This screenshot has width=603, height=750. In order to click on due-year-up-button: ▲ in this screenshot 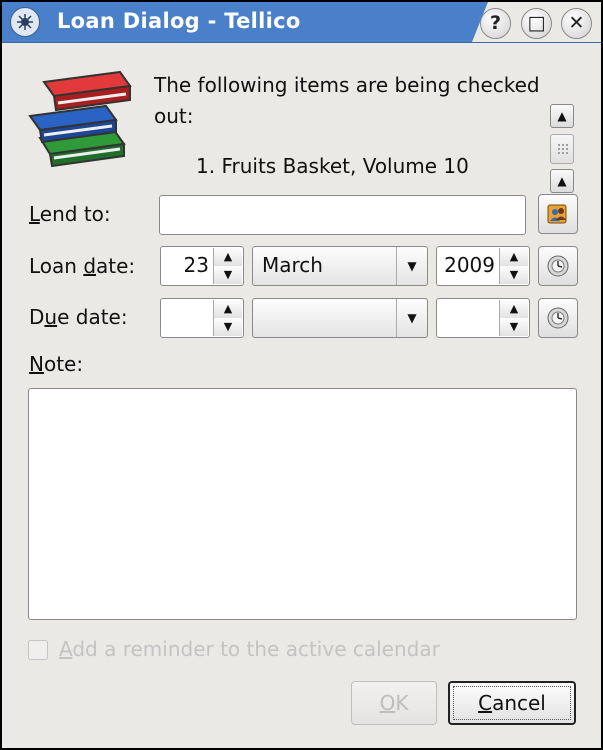, I will do `click(514, 309)`.